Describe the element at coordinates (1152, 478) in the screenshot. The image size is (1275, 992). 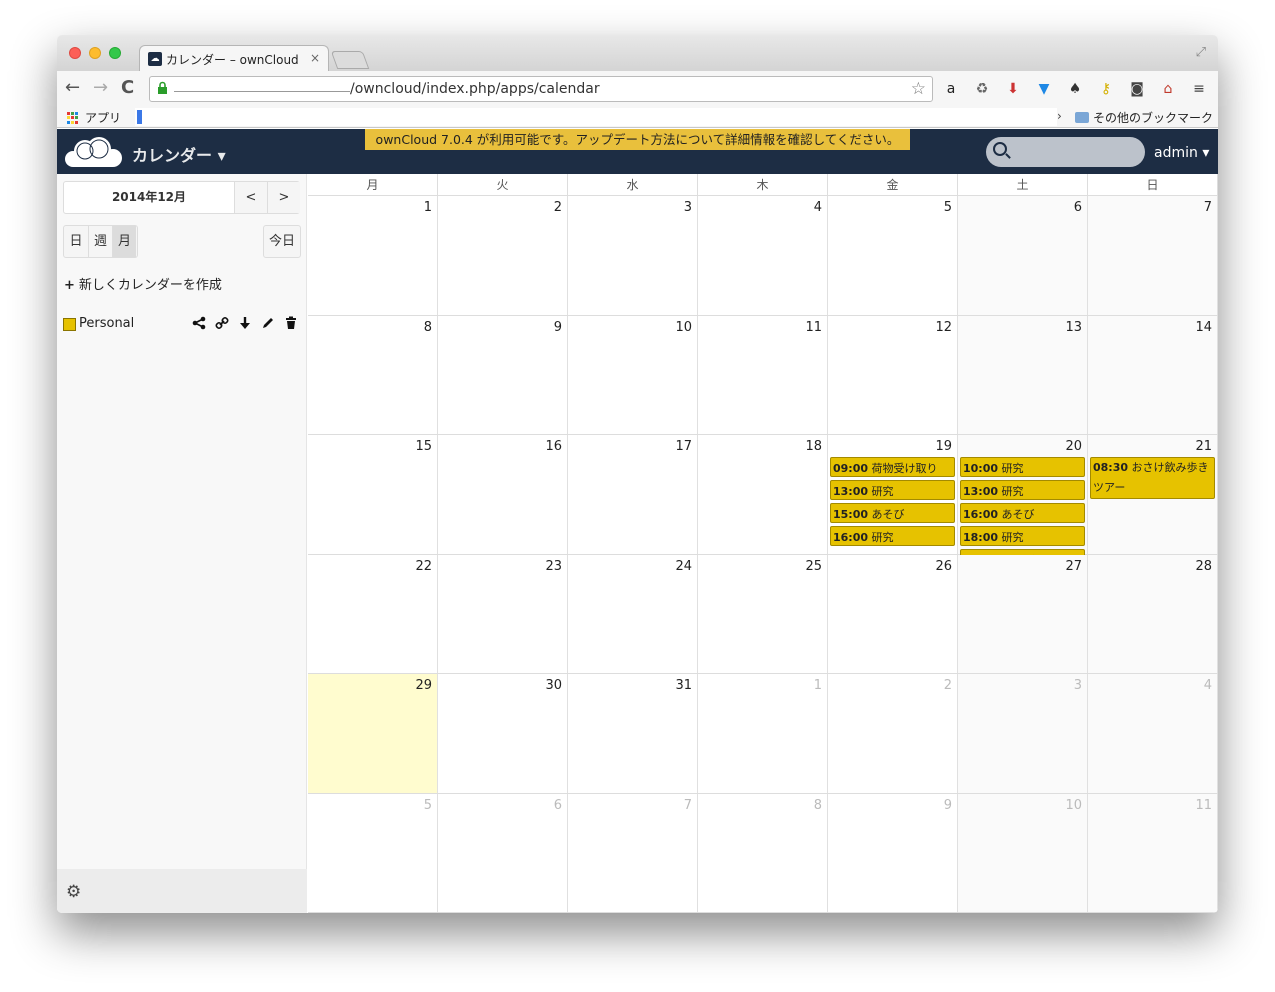
I see `calendar-event: 08:30 おさけ飲み歩きツアー` at that location.